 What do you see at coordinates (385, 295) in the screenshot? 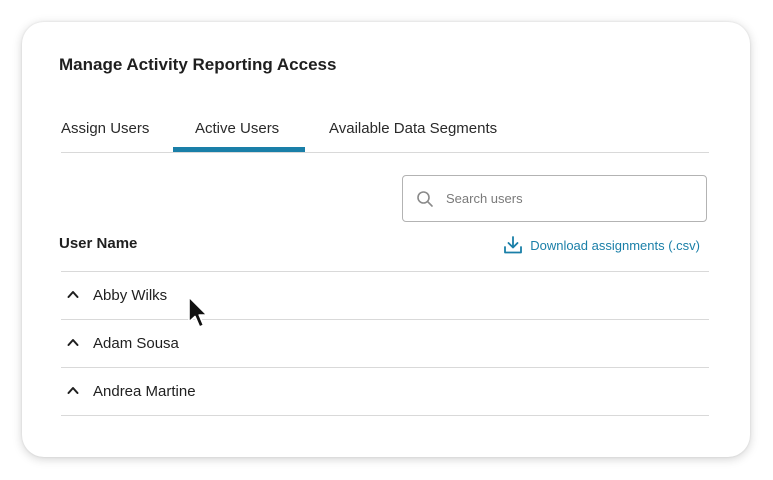
I see `user-row-abby-wilks: Abby Wilks` at bounding box center [385, 295].